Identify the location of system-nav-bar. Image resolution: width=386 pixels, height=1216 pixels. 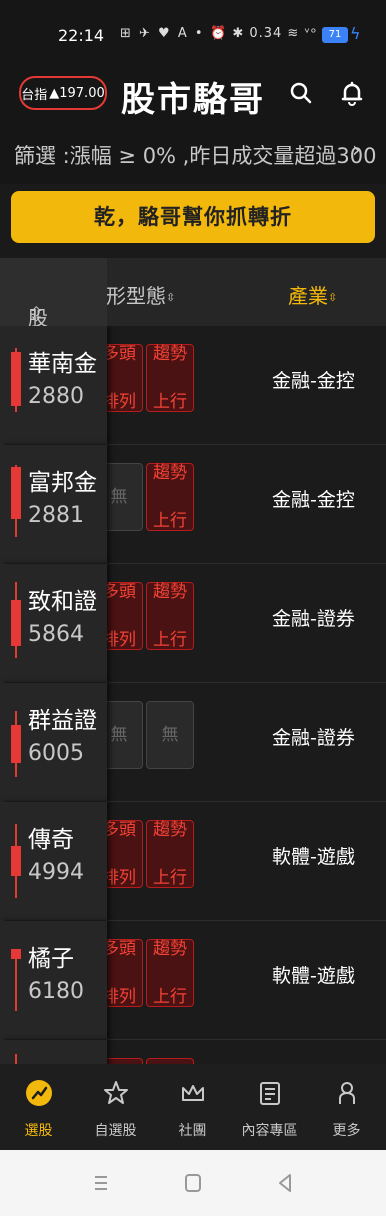
(193, 1183).